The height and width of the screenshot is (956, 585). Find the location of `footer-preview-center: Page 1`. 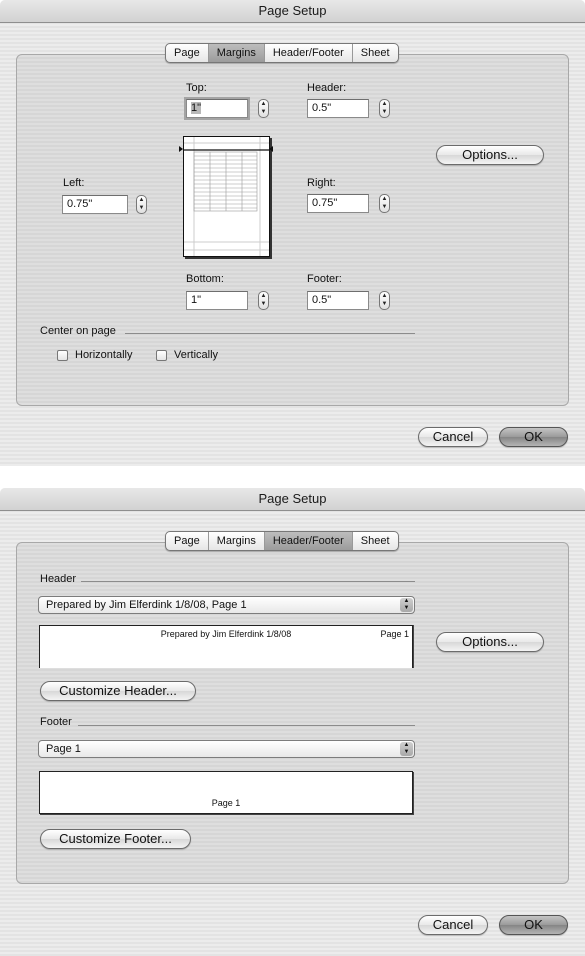

footer-preview-center: Page 1 is located at coordinates (226, 803).